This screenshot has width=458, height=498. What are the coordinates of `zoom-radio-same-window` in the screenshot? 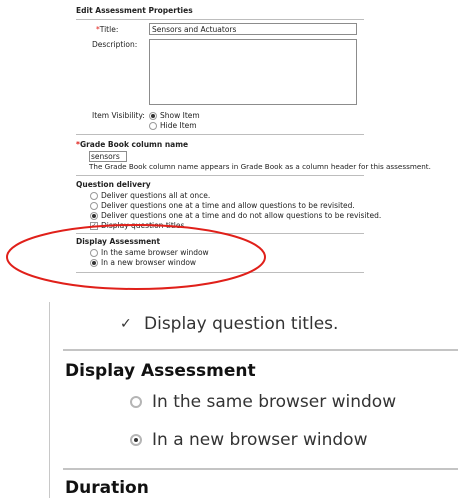 It's located at (136, 402).